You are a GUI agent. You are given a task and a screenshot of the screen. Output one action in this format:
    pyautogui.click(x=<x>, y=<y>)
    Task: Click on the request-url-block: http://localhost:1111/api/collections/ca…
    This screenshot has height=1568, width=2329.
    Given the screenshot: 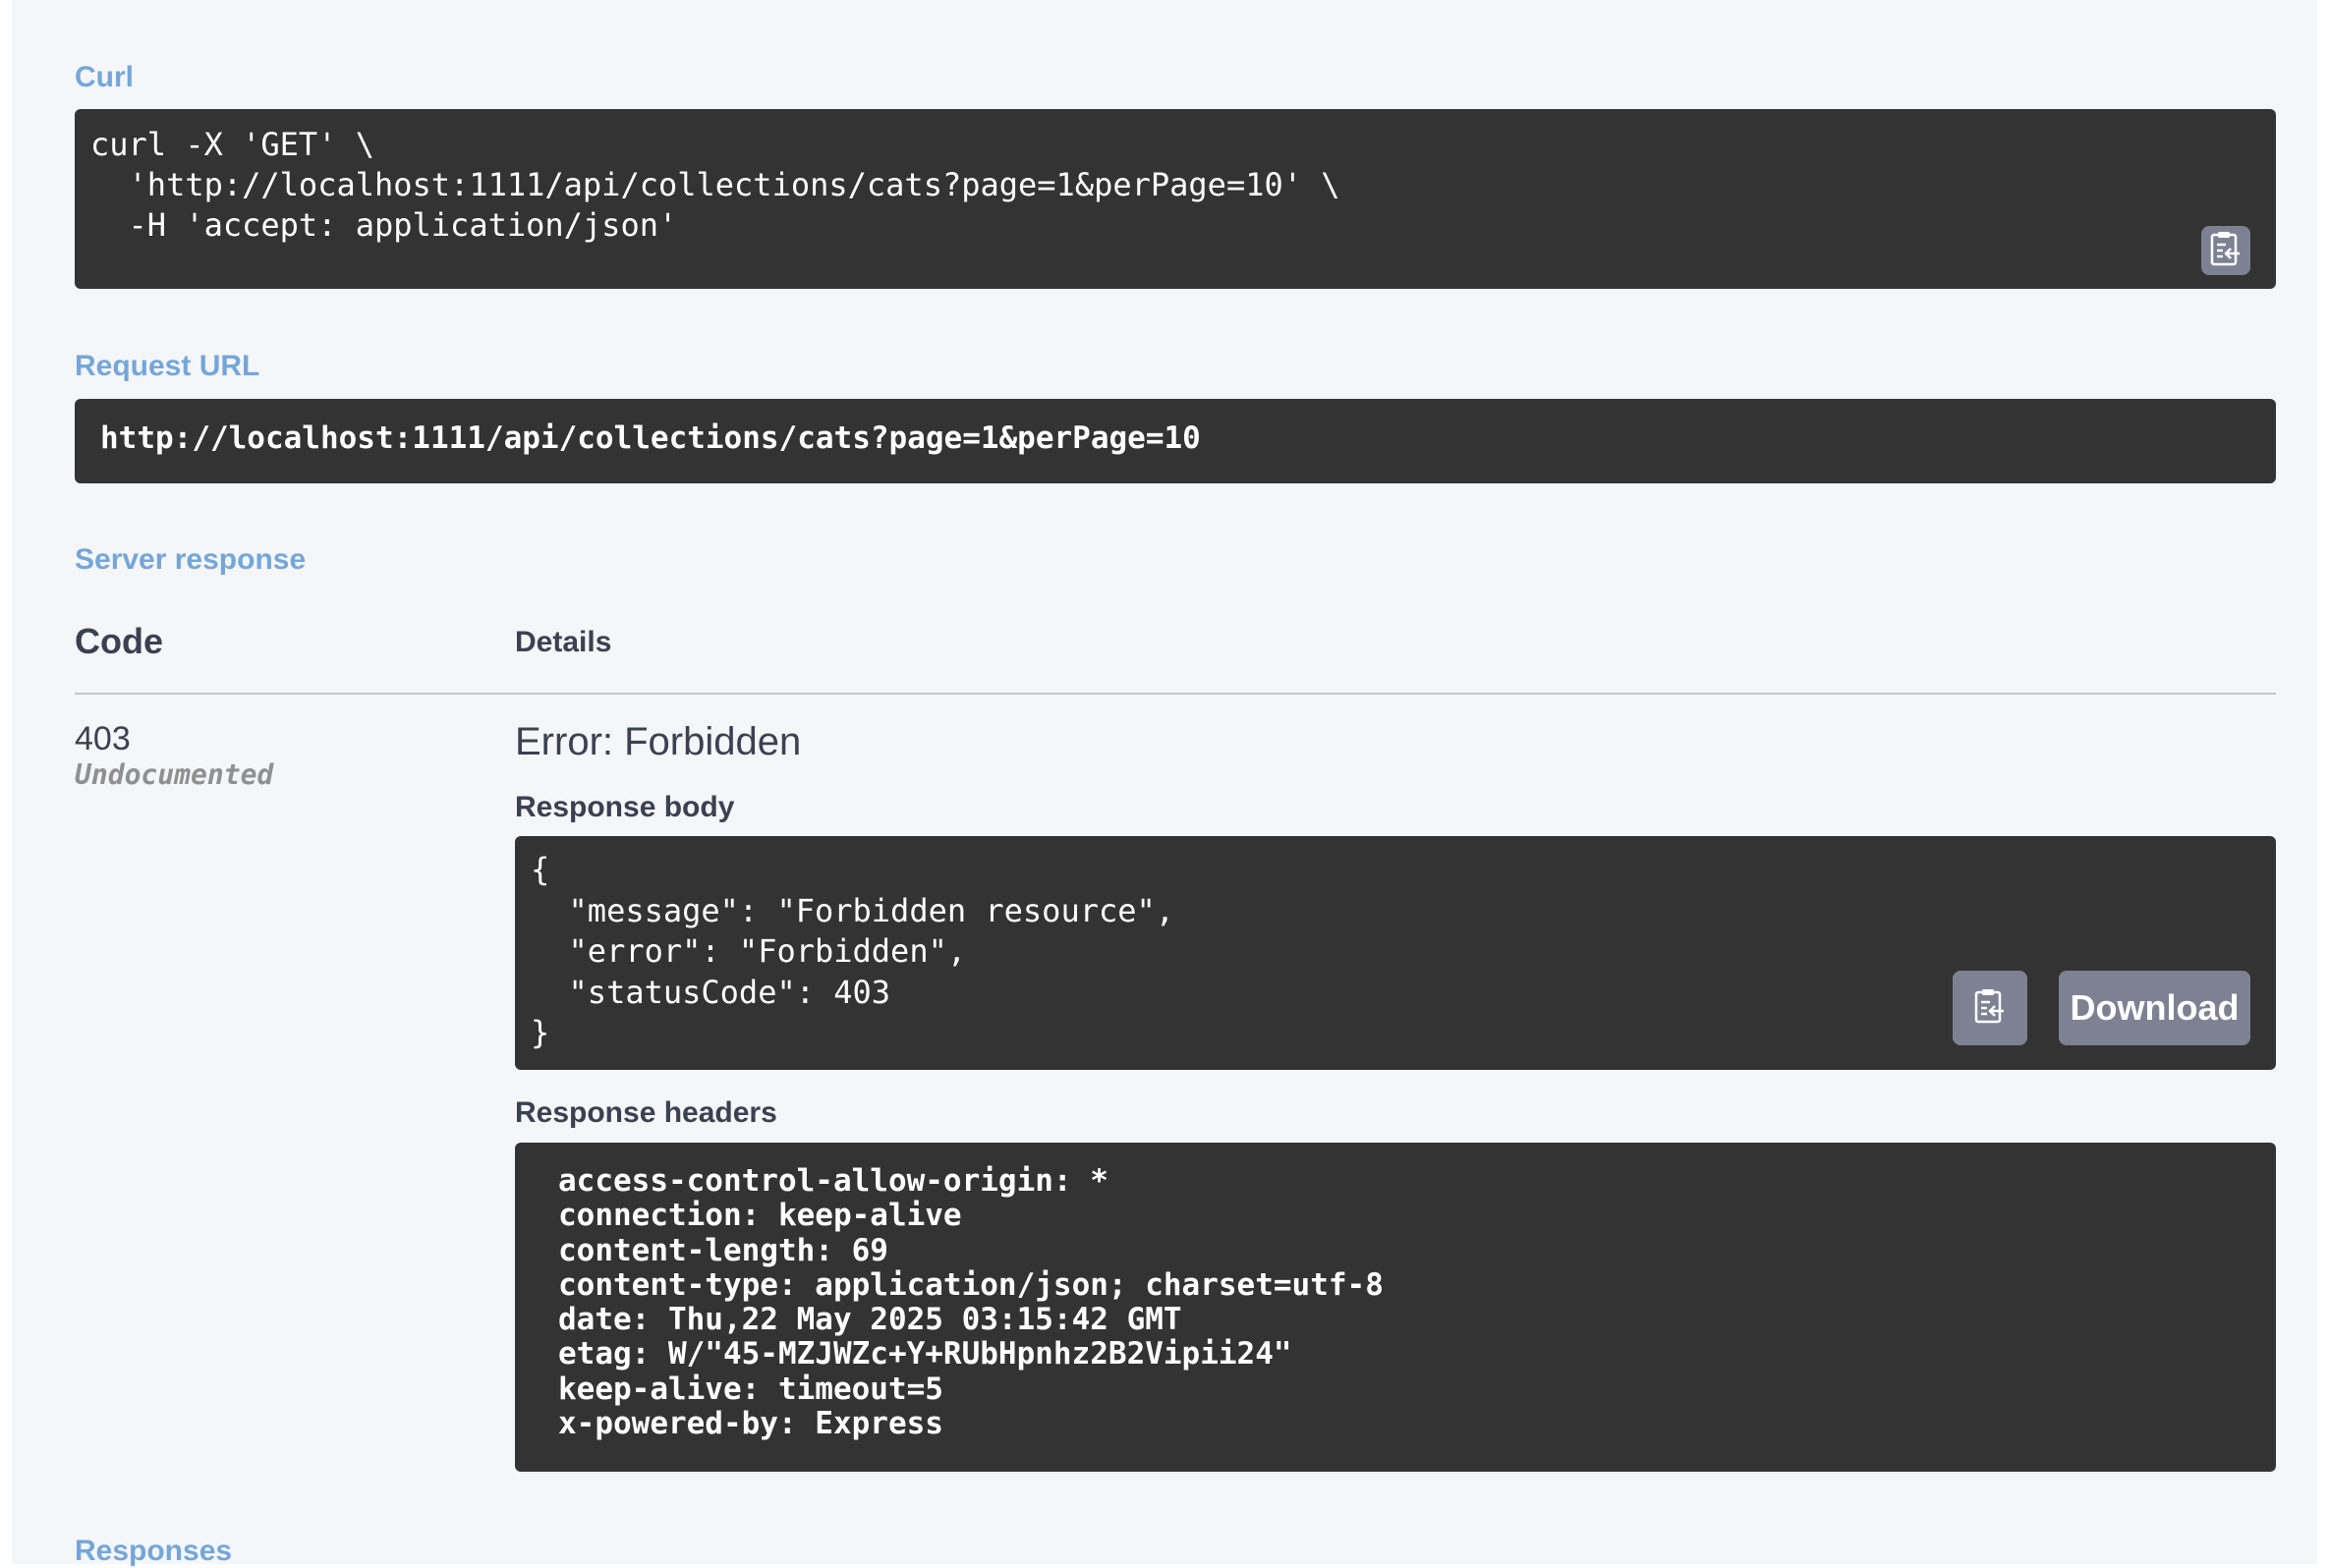 What is the action you would take?
    pyautogui.click(x=1175, y=441)
    